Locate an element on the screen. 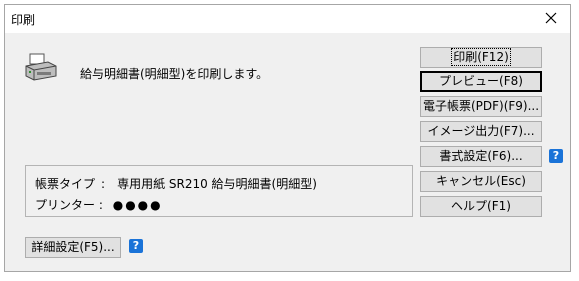 This screenshot has height=281, width=579. printer-icon is located at coordinates (41, 69).